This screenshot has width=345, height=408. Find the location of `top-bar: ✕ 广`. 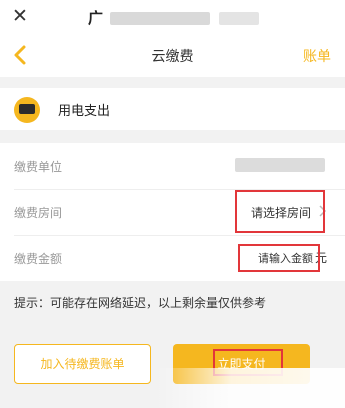

top-bar: ✕ 广 is located at coordinates (172, 16).